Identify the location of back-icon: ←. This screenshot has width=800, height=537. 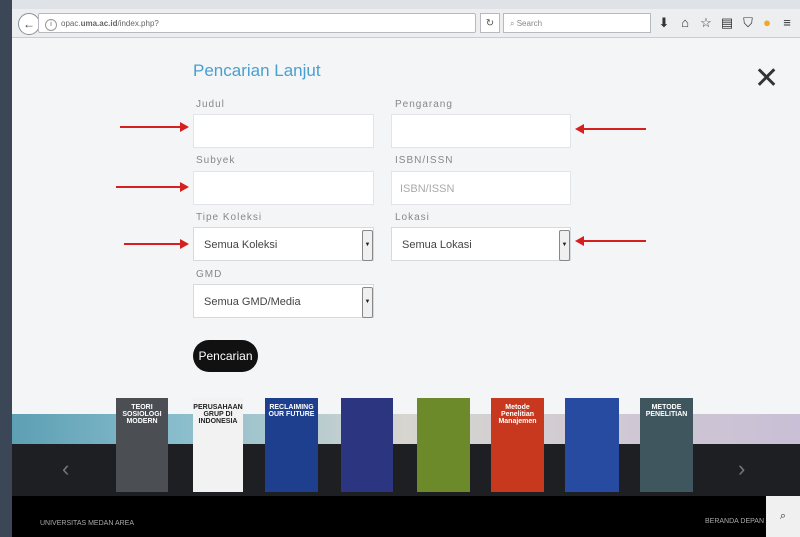
(29, 24).